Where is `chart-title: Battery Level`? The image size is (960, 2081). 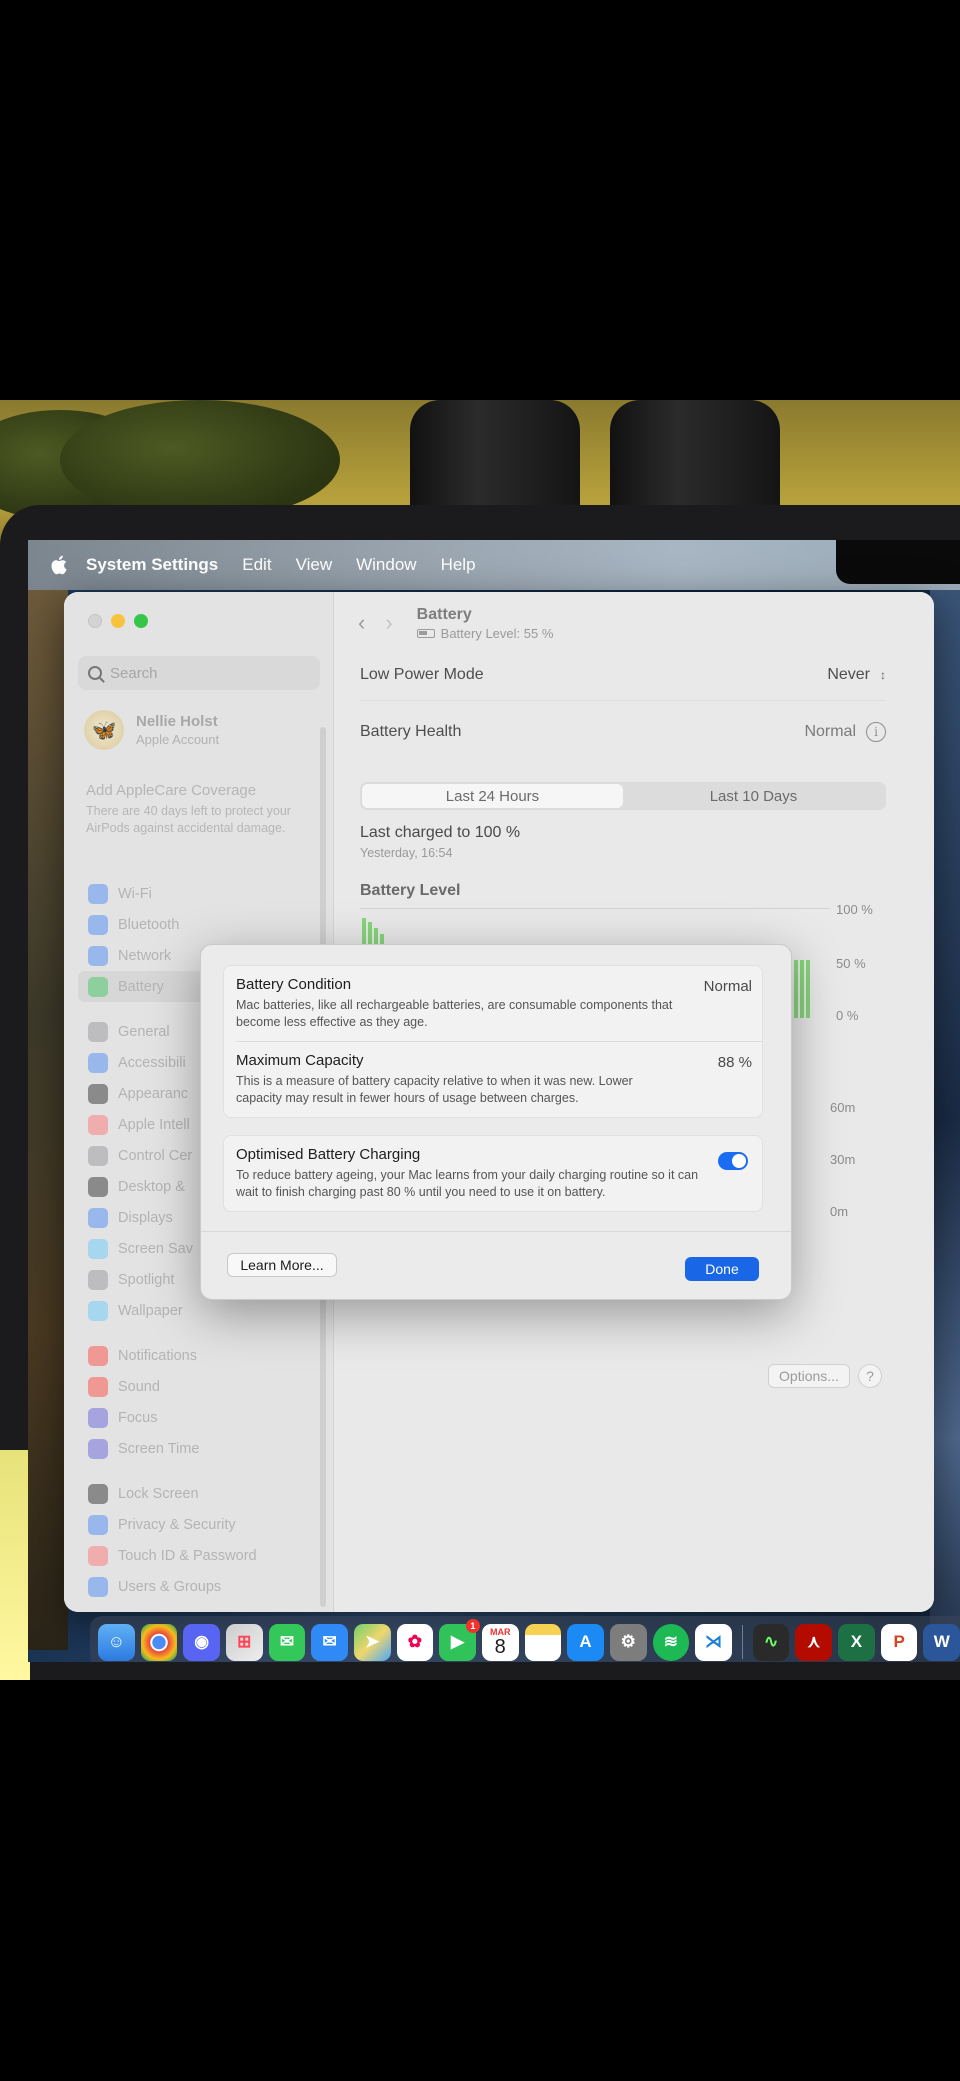
chart-title: Battery Level is located at coordinates (410, 890).